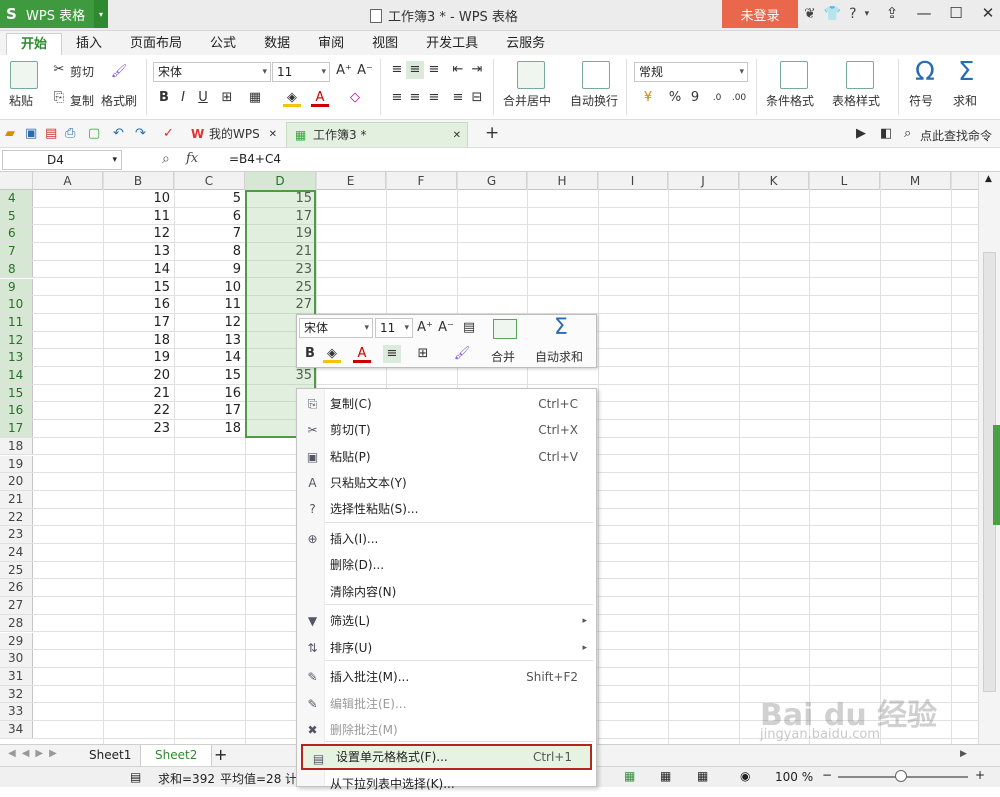  What do you see at coordinates (675, 98) in the screenshot?
I see `percent-icon: %` at bounding box center [675, 98].